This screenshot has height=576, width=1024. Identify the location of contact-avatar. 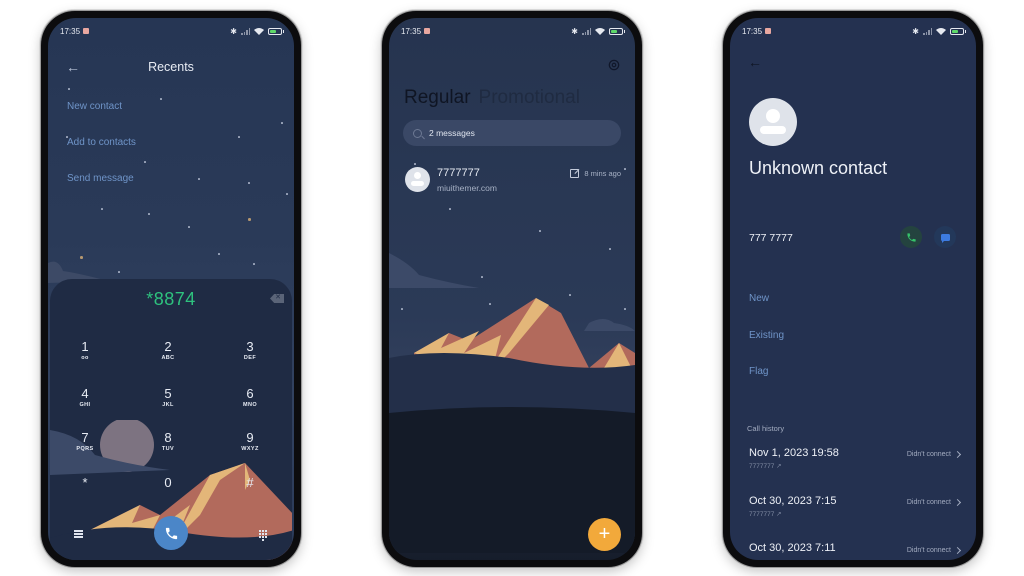
(773, 122).